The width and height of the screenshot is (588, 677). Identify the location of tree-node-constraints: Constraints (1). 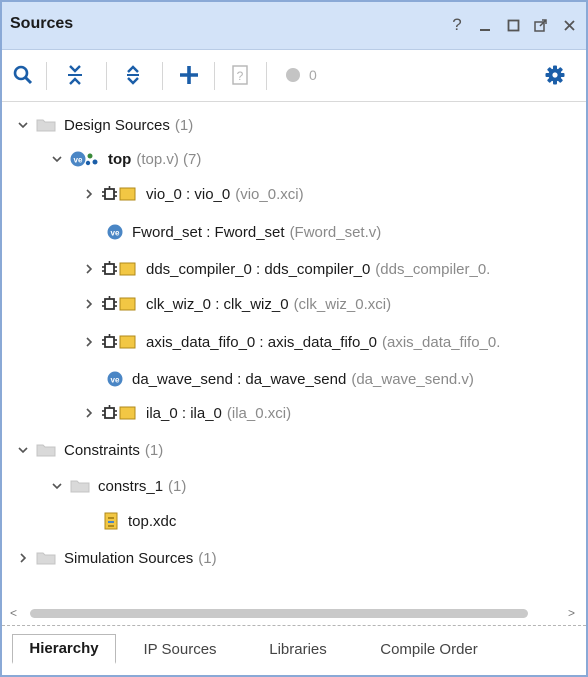
(89, 450).